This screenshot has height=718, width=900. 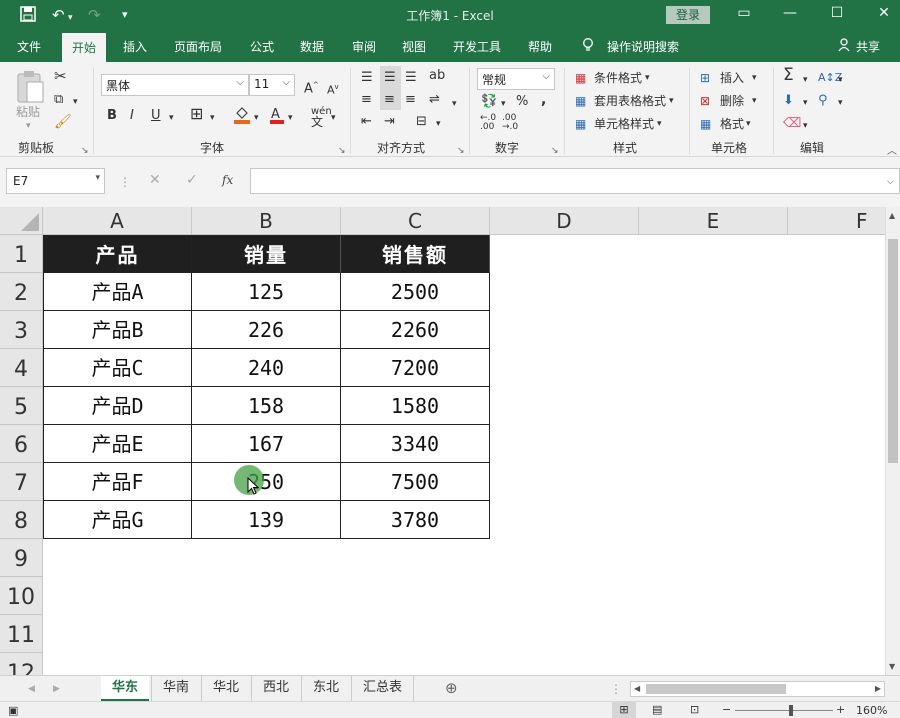 What do you see at coordinates (390, 78) in the screenshot?
I see `middle-align-icon: ☰` at bounding box center [390, 78].